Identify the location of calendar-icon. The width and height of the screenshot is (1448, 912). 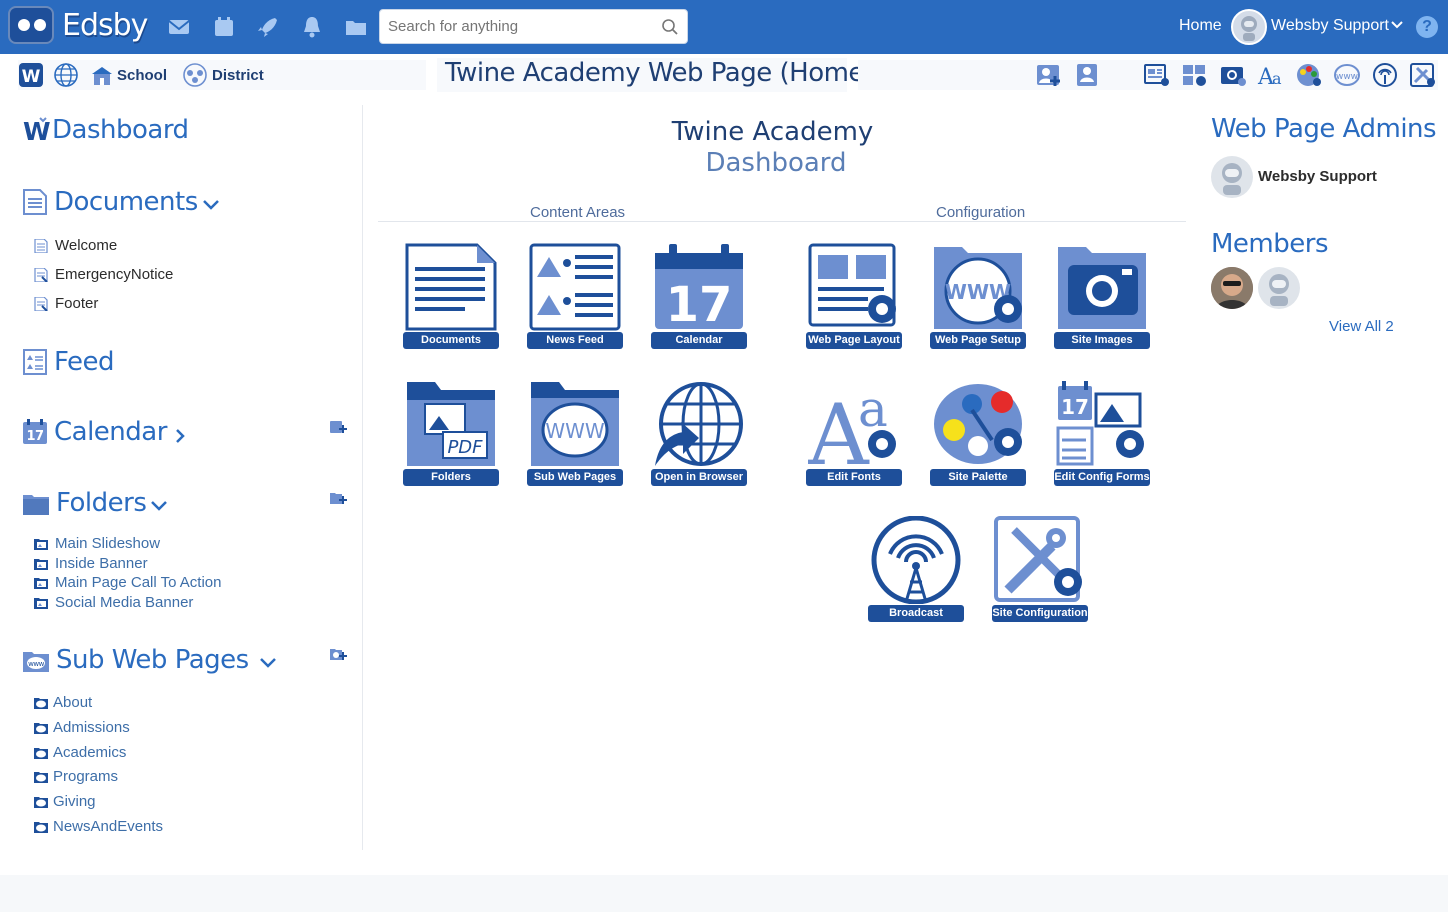
(224, 27).